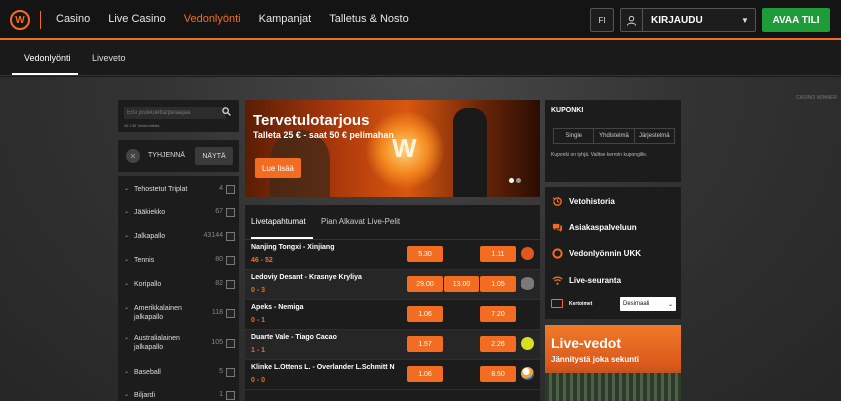 The height and width of the screenshot is (401, 841). I want to click on tab-single: Single, so click(574, 136).